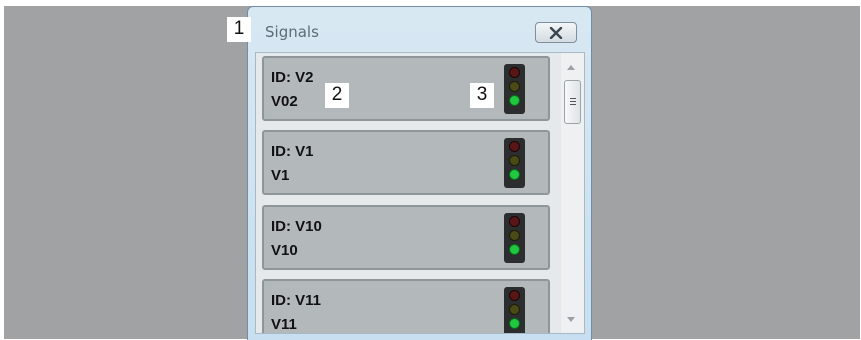  I want to click on signal-id: ID: V10, so click(296, 226).